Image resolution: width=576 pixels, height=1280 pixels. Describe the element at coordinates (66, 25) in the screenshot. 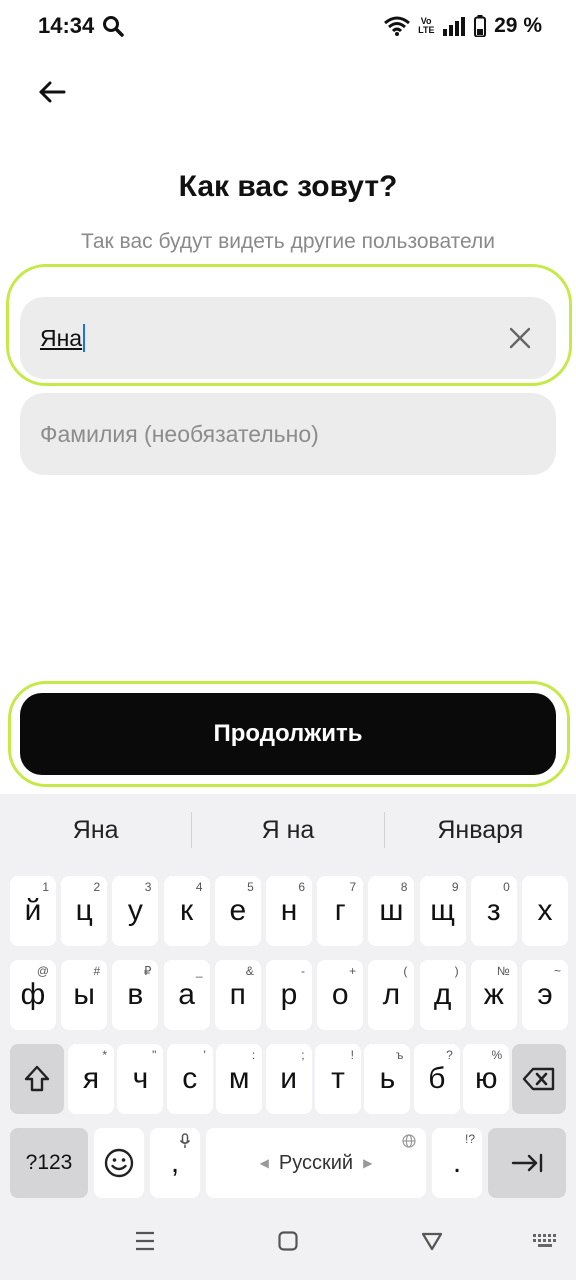

I see `status-time: 14:34` at that location.